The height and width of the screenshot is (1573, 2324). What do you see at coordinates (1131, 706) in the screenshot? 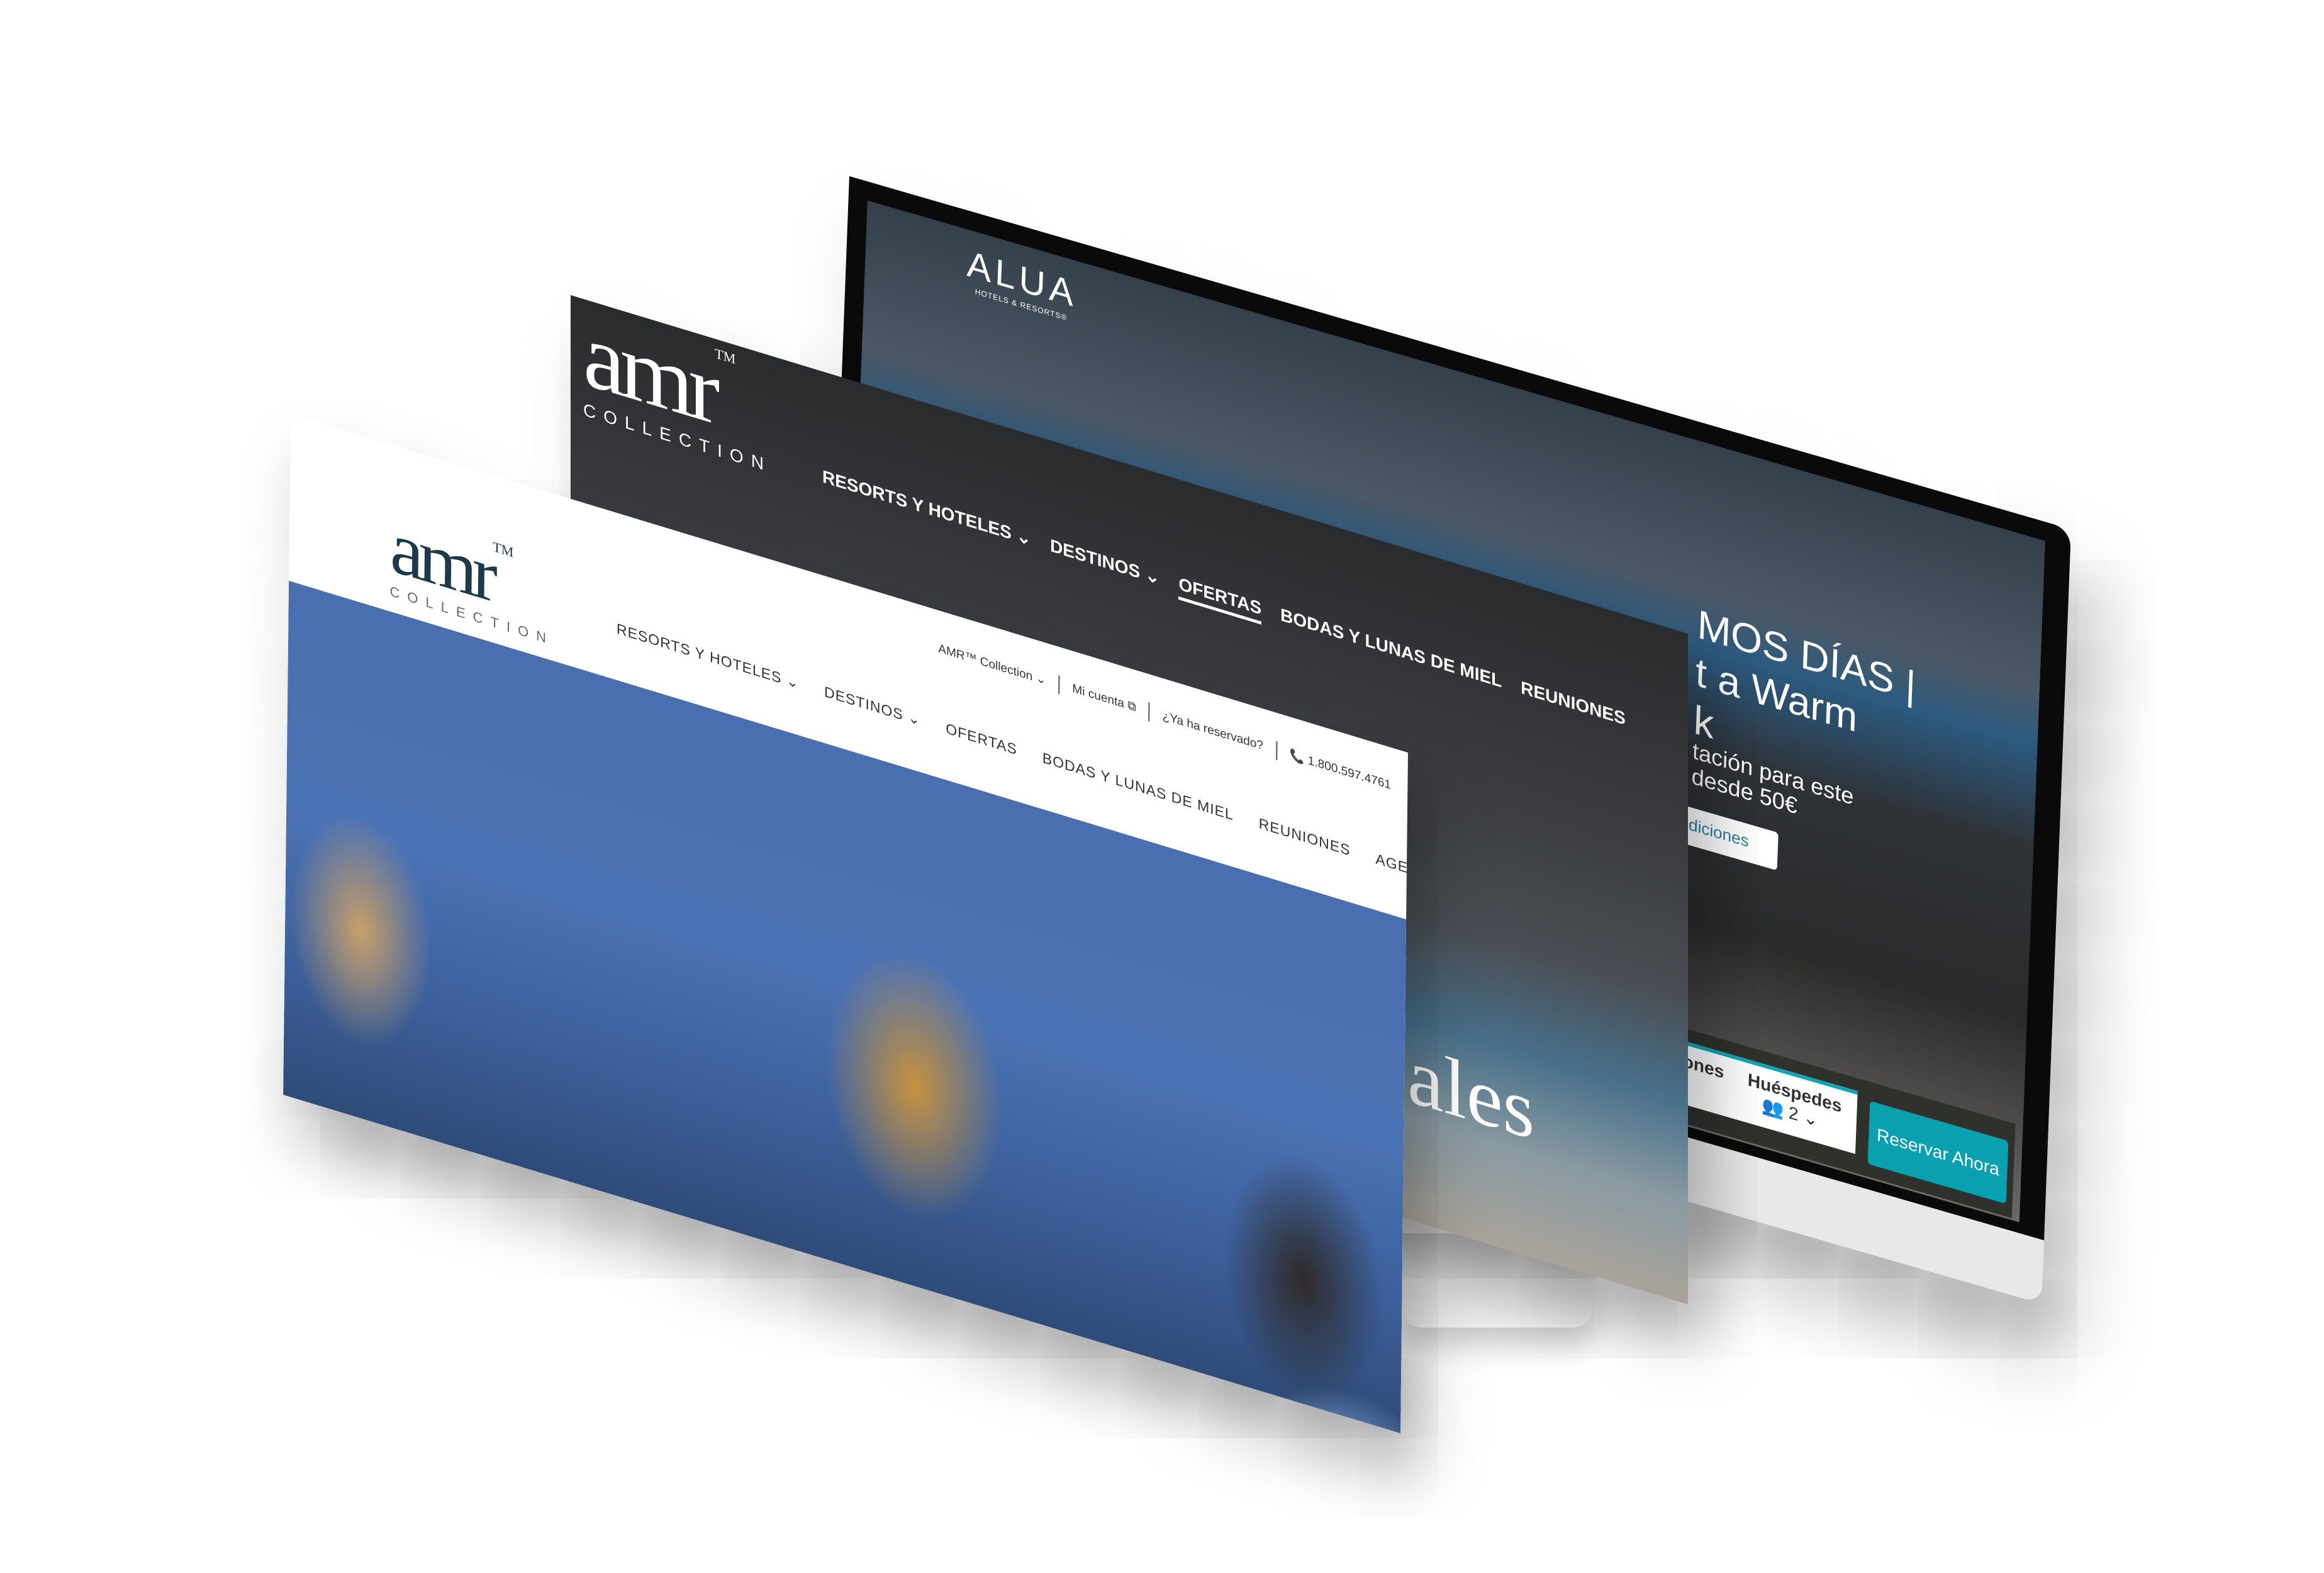
I see `external-link-icon: ⧉` at bounding box center [1131, 706].